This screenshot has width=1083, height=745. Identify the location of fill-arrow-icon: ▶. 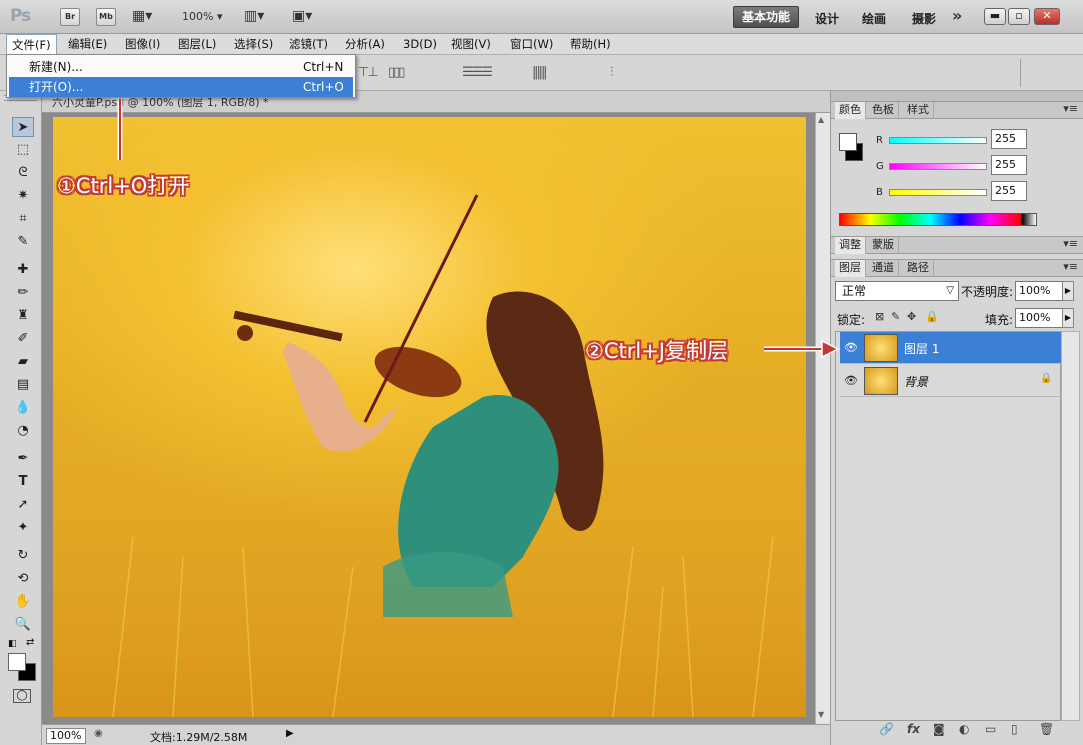
(1068, 318).